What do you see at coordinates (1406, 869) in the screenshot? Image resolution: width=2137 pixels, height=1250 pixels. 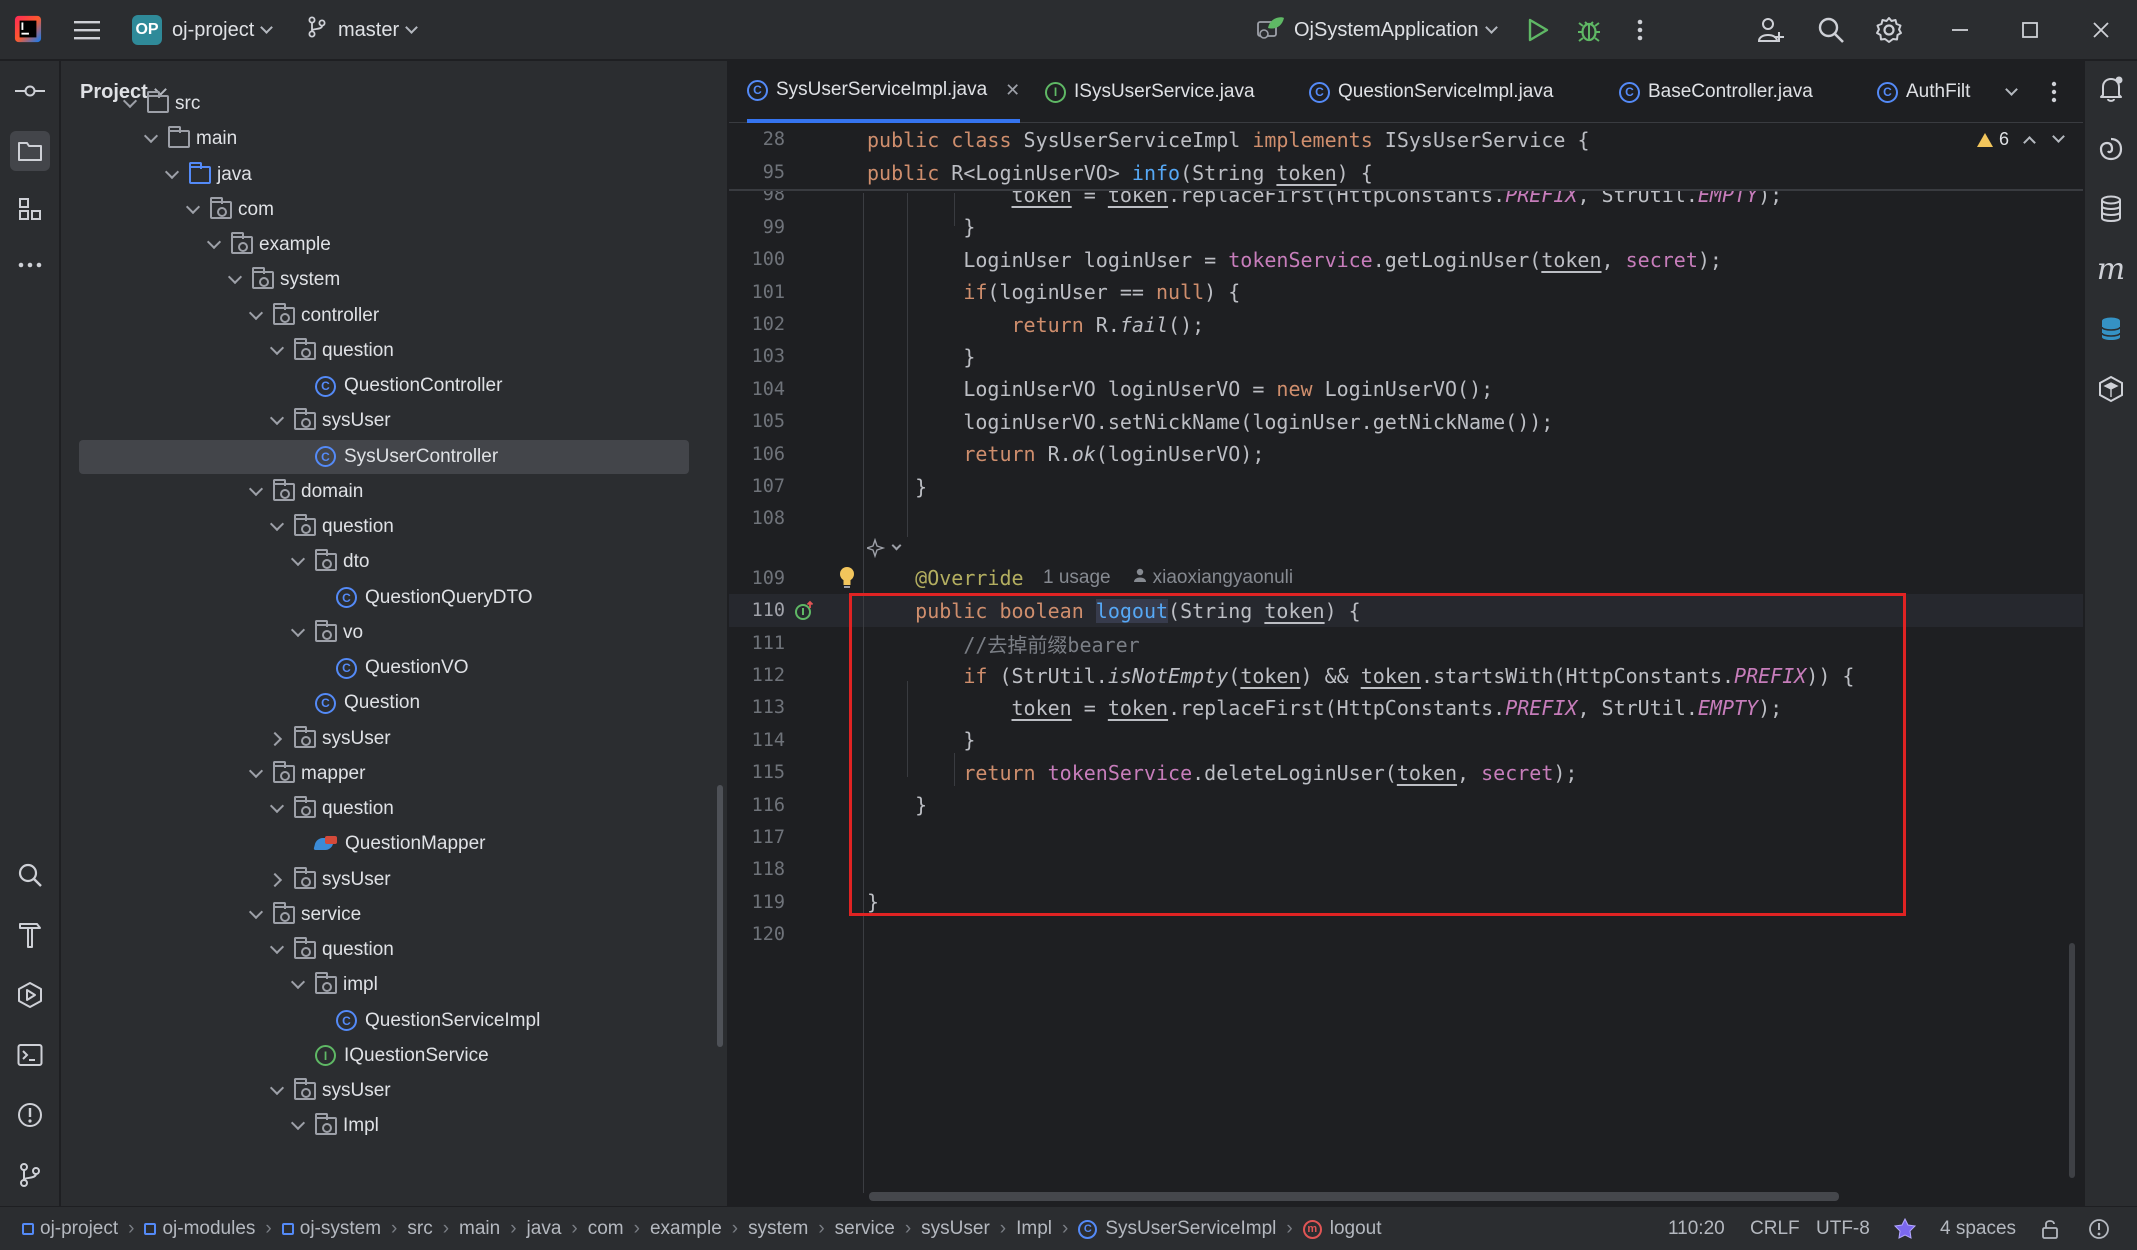 I see `code-line: 118` at bounding box center [1406, 869].